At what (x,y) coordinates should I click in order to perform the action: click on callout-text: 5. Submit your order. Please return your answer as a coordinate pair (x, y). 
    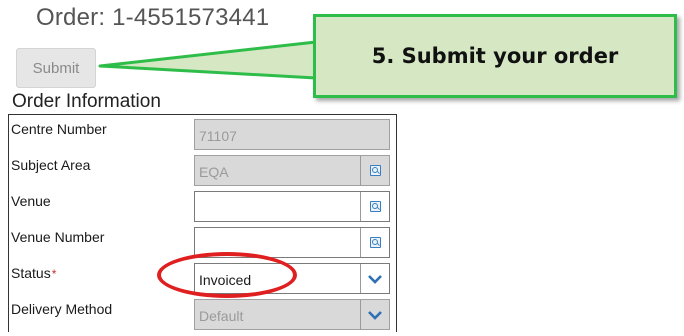
    Looking at the image, I should click on (495, 56).